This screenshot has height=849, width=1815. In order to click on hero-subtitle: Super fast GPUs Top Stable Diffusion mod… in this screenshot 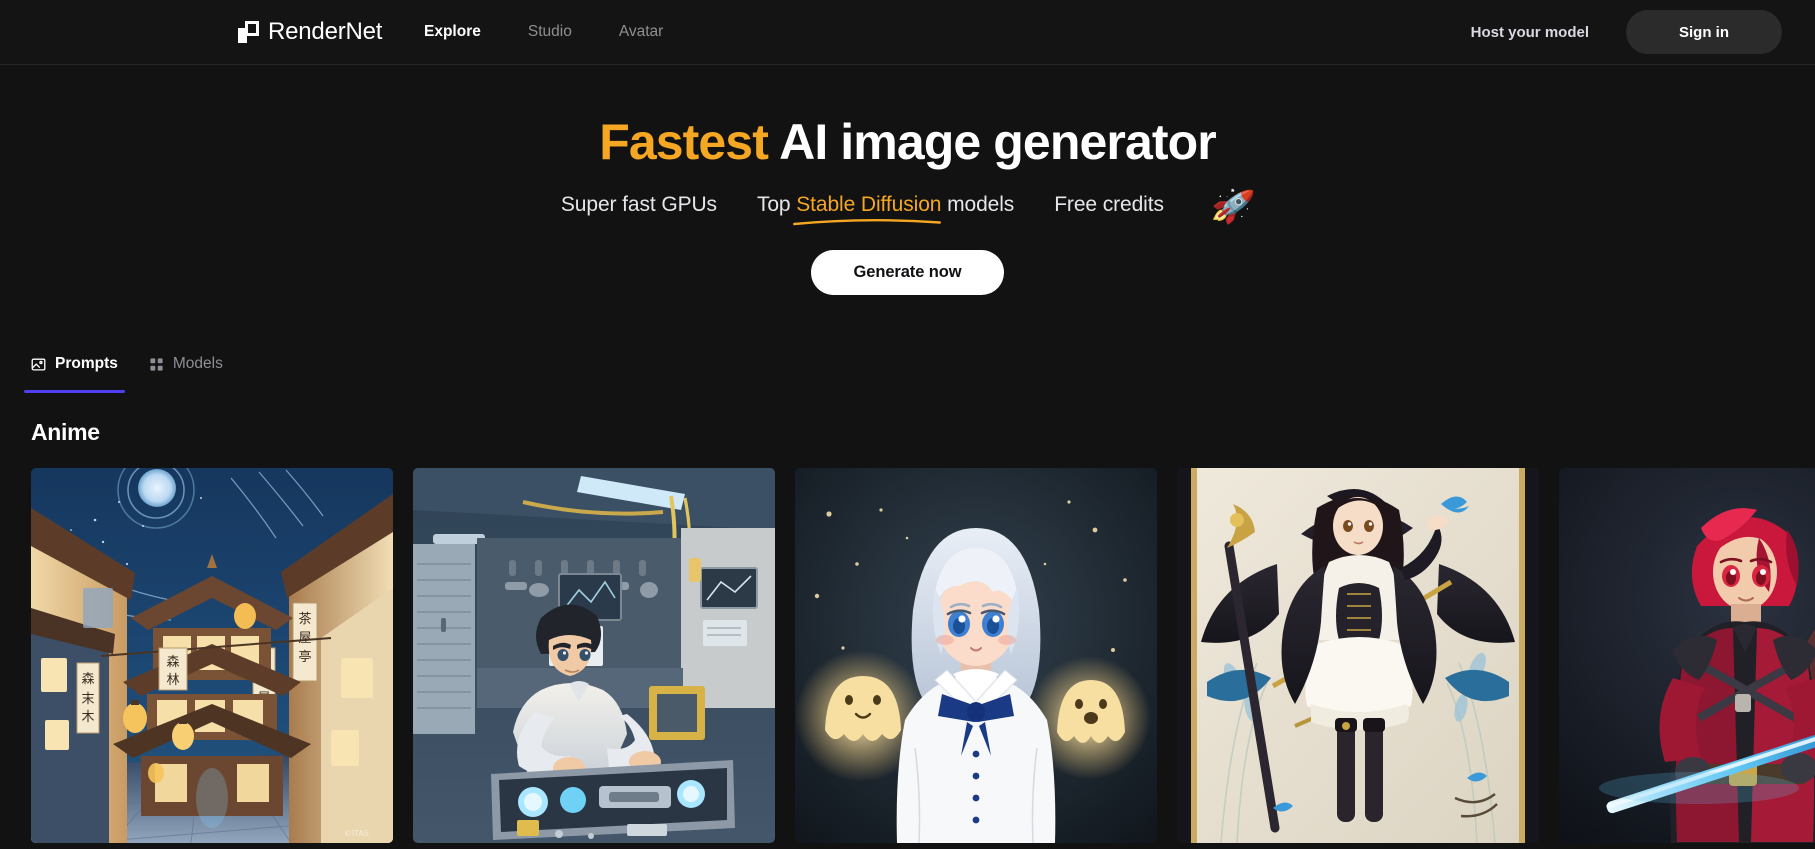, I will do `click(907, 207)`.